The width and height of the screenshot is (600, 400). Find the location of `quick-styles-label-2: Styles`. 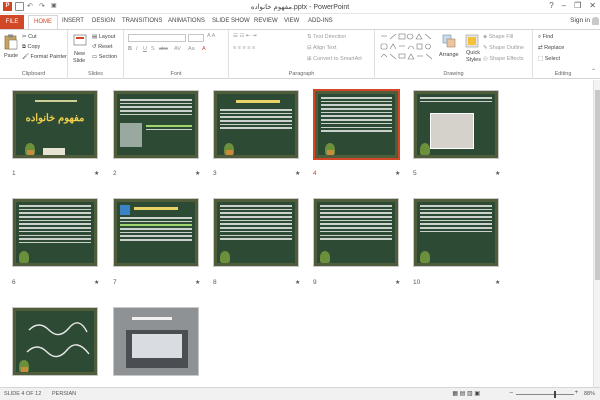

quick-styles-label-2: Styles is located at coordinates (473, 60).